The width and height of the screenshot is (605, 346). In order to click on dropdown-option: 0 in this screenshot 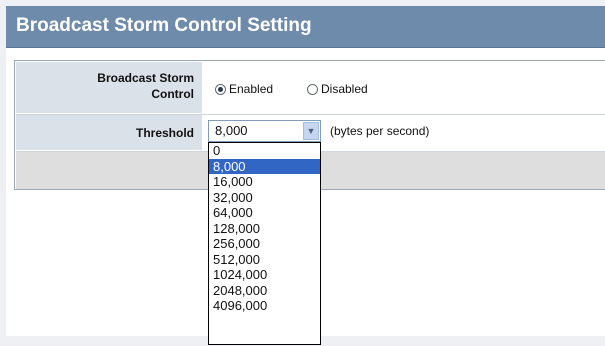, I will do `click(264, 151)`.